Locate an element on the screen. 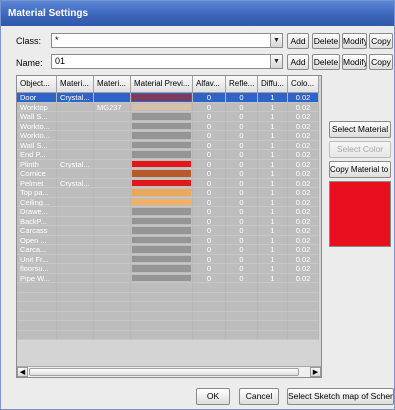  material-color-preview is located at coordinates (360, 214).